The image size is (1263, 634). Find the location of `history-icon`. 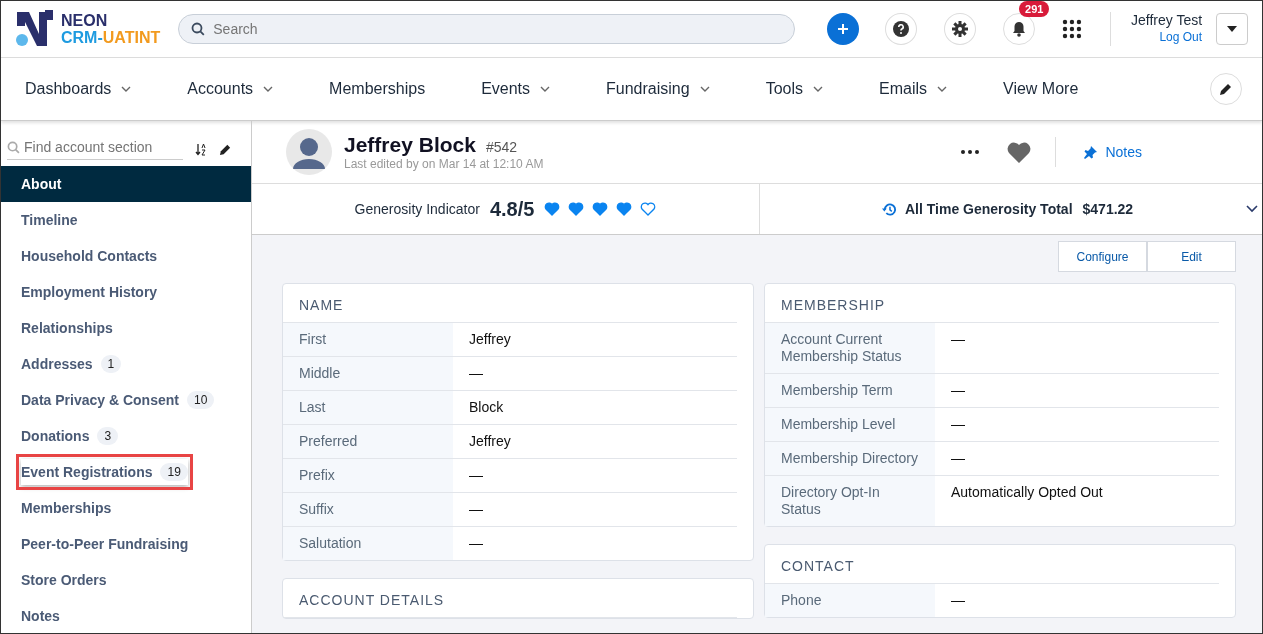

history-icon is located at coordinates (889, 209).